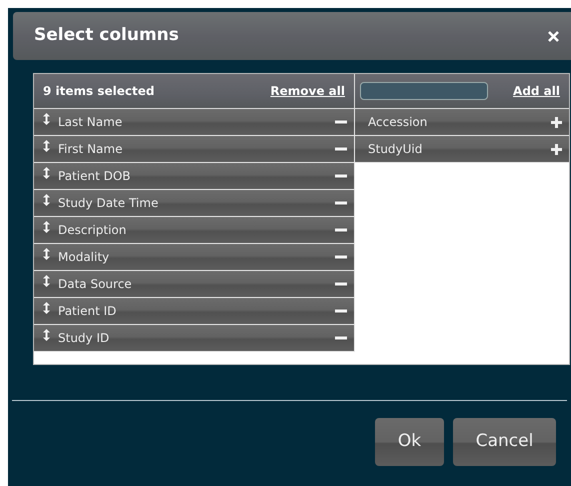 The image size is (571, 486). Describe the element at coordinates (194, 257) in the screenshot. I see `selected-column-row: Modality` at that location.